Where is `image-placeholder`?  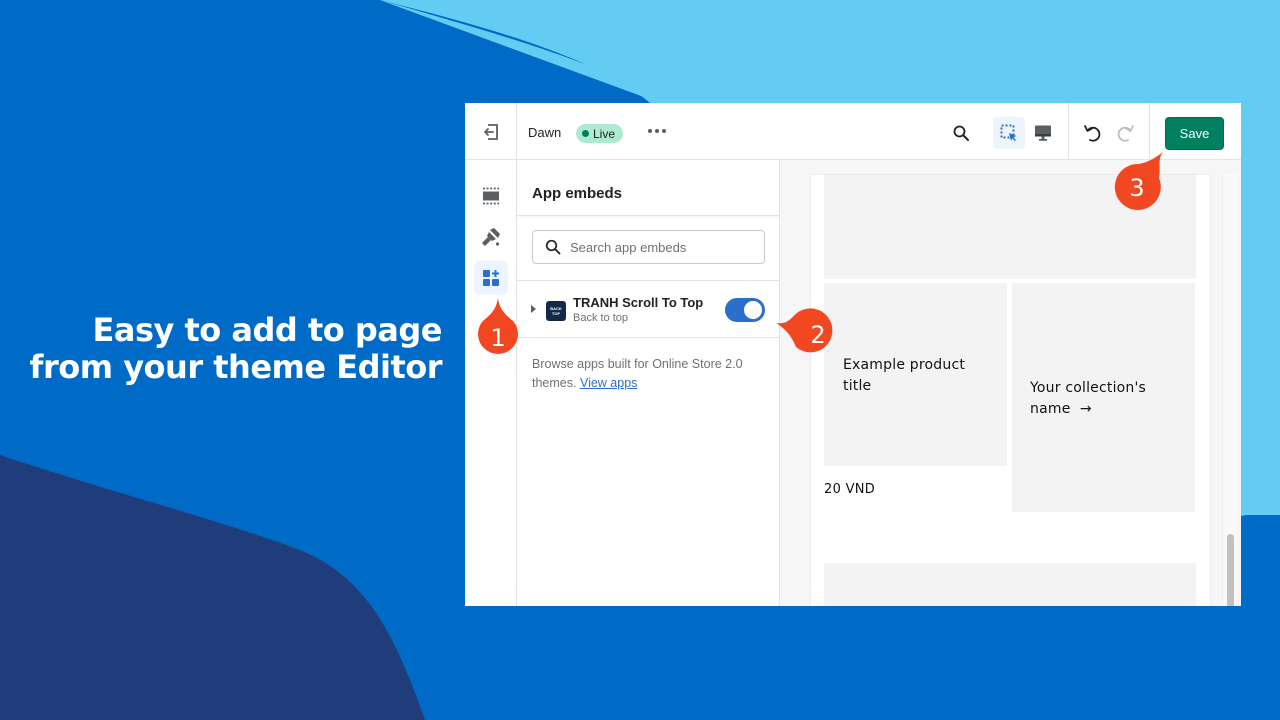
image-placeholder is located at coordinates (1010, 584).